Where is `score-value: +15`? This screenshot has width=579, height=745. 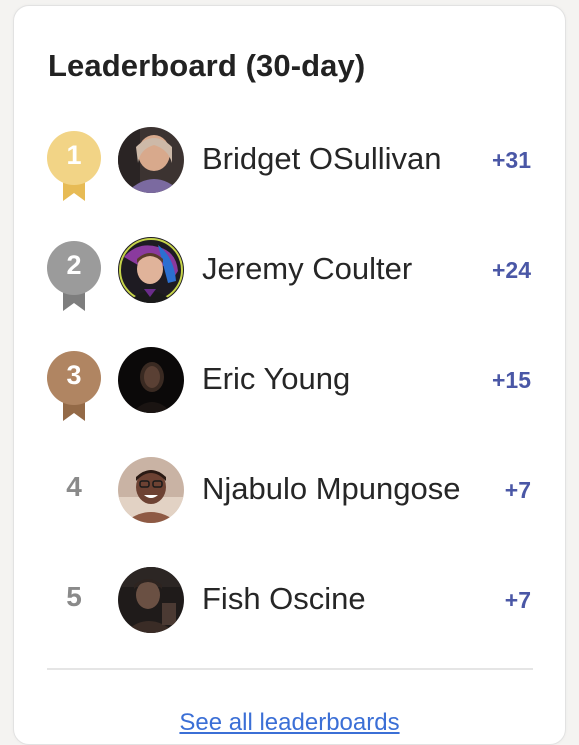
score-value: +15 is located at coordinates (511, 380).